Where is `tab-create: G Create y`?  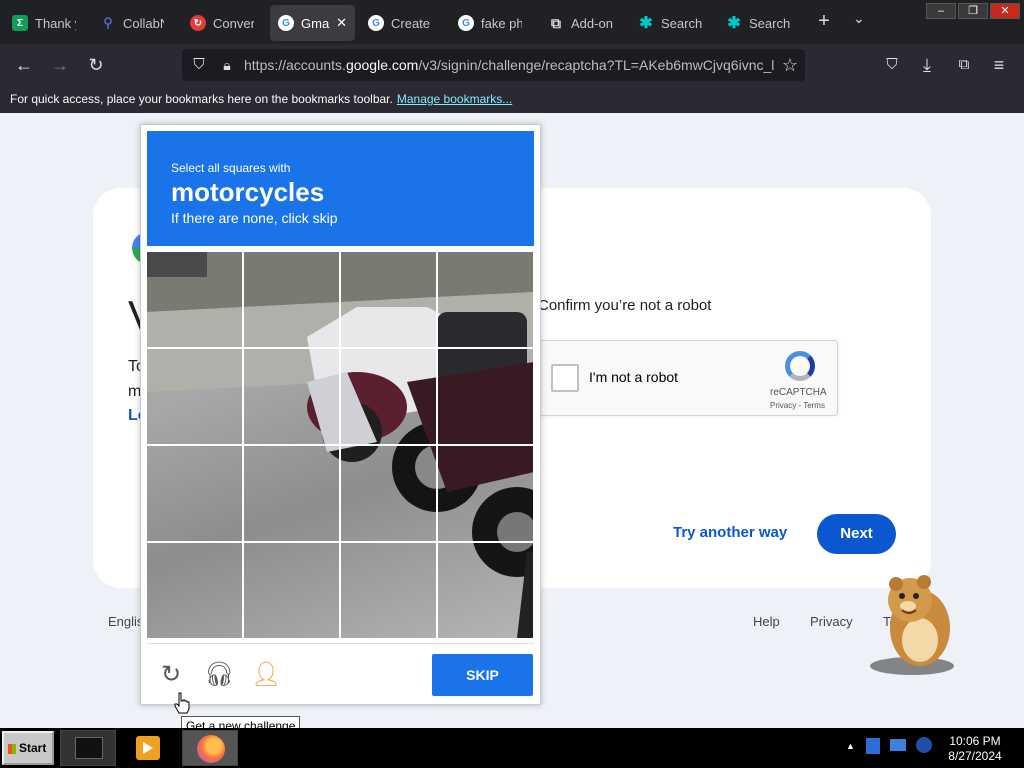 tab-create: G Create y is located at coordinates (400, 23).